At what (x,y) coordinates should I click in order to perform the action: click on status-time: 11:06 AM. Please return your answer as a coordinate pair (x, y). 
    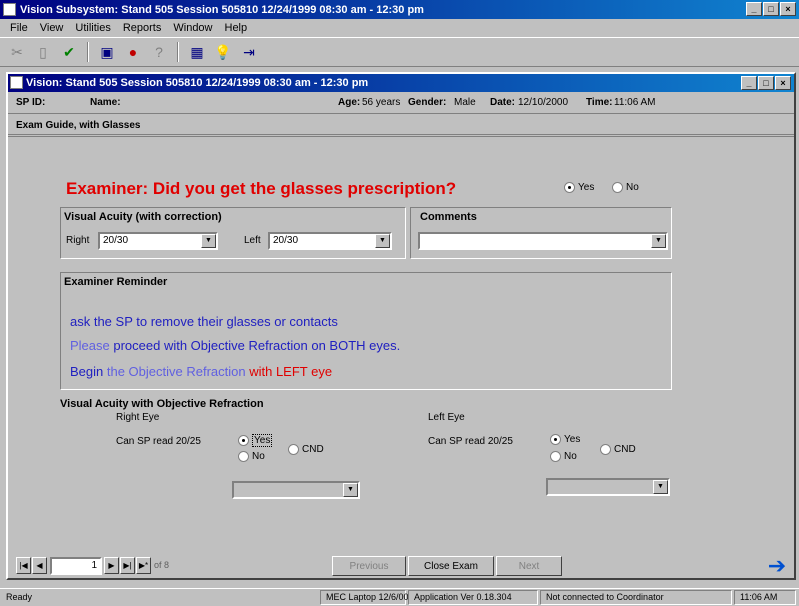
    Looking at the image, I should click on (759, 597).